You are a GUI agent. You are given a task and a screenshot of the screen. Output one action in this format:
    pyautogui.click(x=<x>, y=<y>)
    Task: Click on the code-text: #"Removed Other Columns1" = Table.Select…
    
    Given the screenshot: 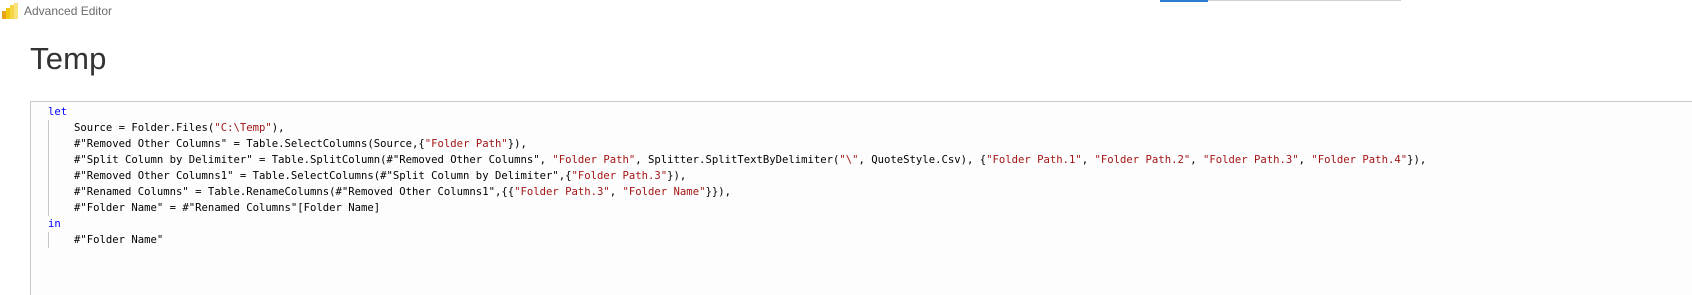 What is the action you would take?
    pyautogui.click(x=323, y=176)
    